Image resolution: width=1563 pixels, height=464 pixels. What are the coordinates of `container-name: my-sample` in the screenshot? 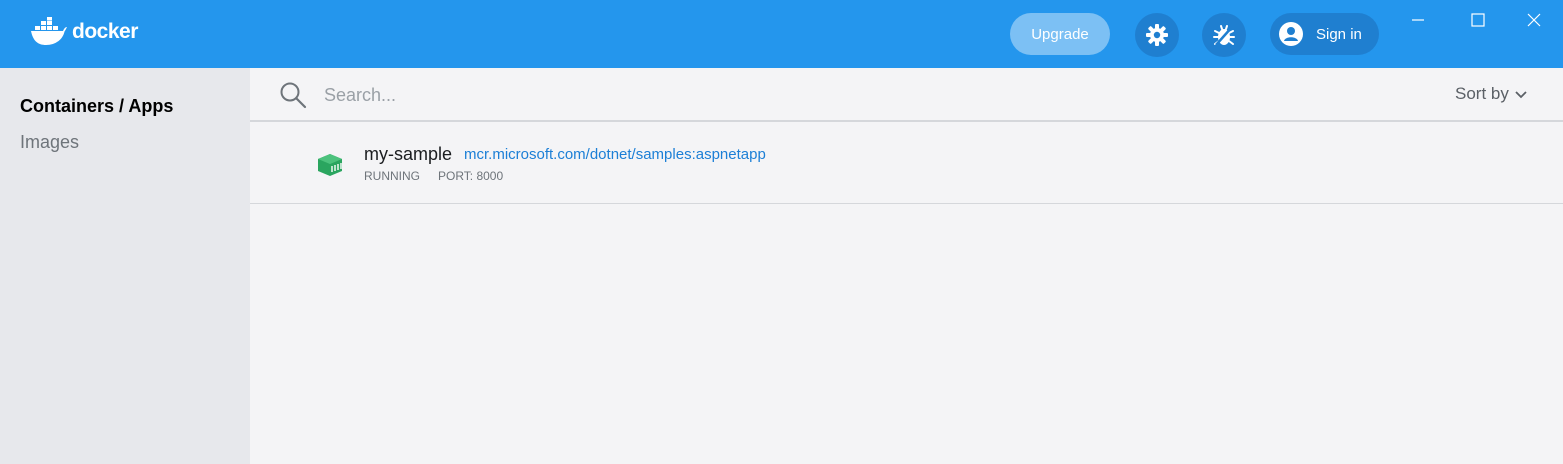 It's located at (408, 154).